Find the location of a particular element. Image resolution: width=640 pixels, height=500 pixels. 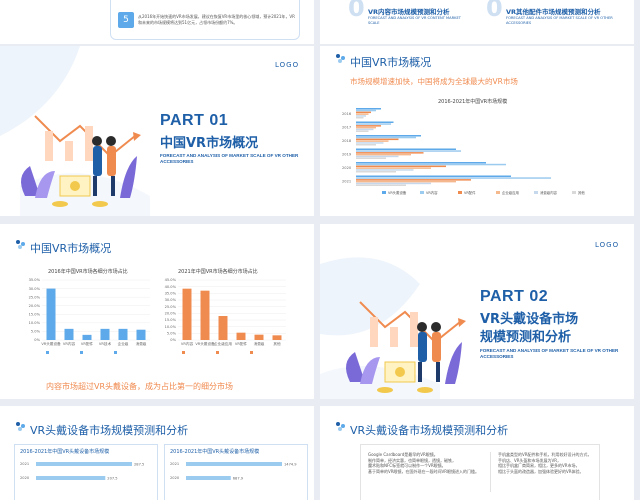

legend-label: 其他 is located at coordinates (581, 192).